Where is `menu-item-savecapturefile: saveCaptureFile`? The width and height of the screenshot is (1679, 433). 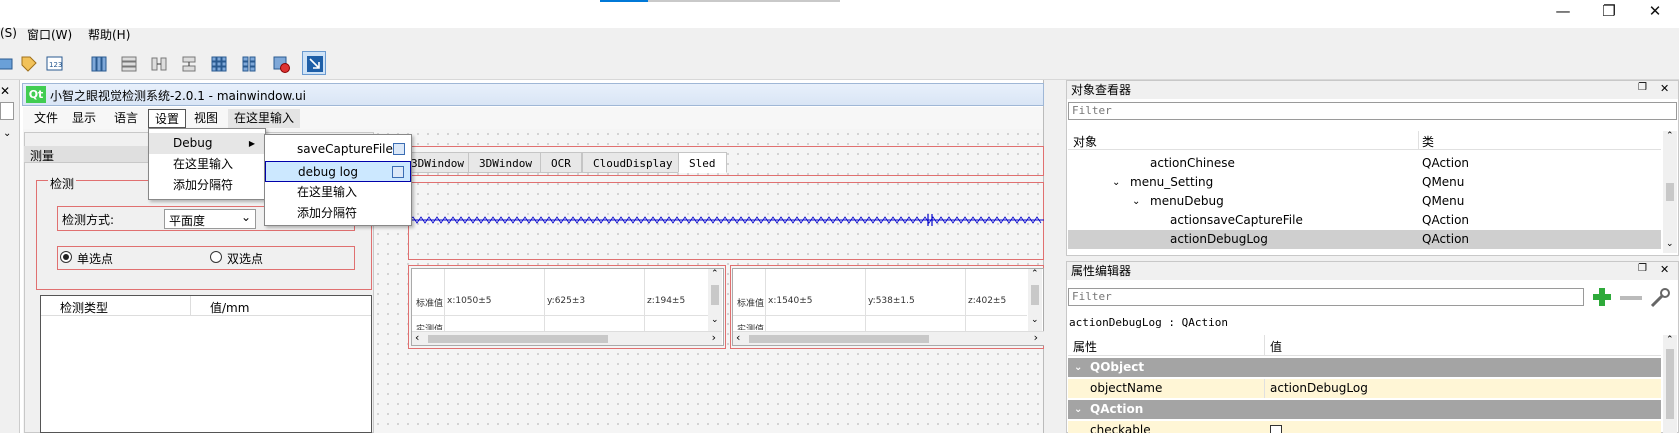 menu-item-savecapturefile: saveCaptureFile is located at coordinates (338, 149).